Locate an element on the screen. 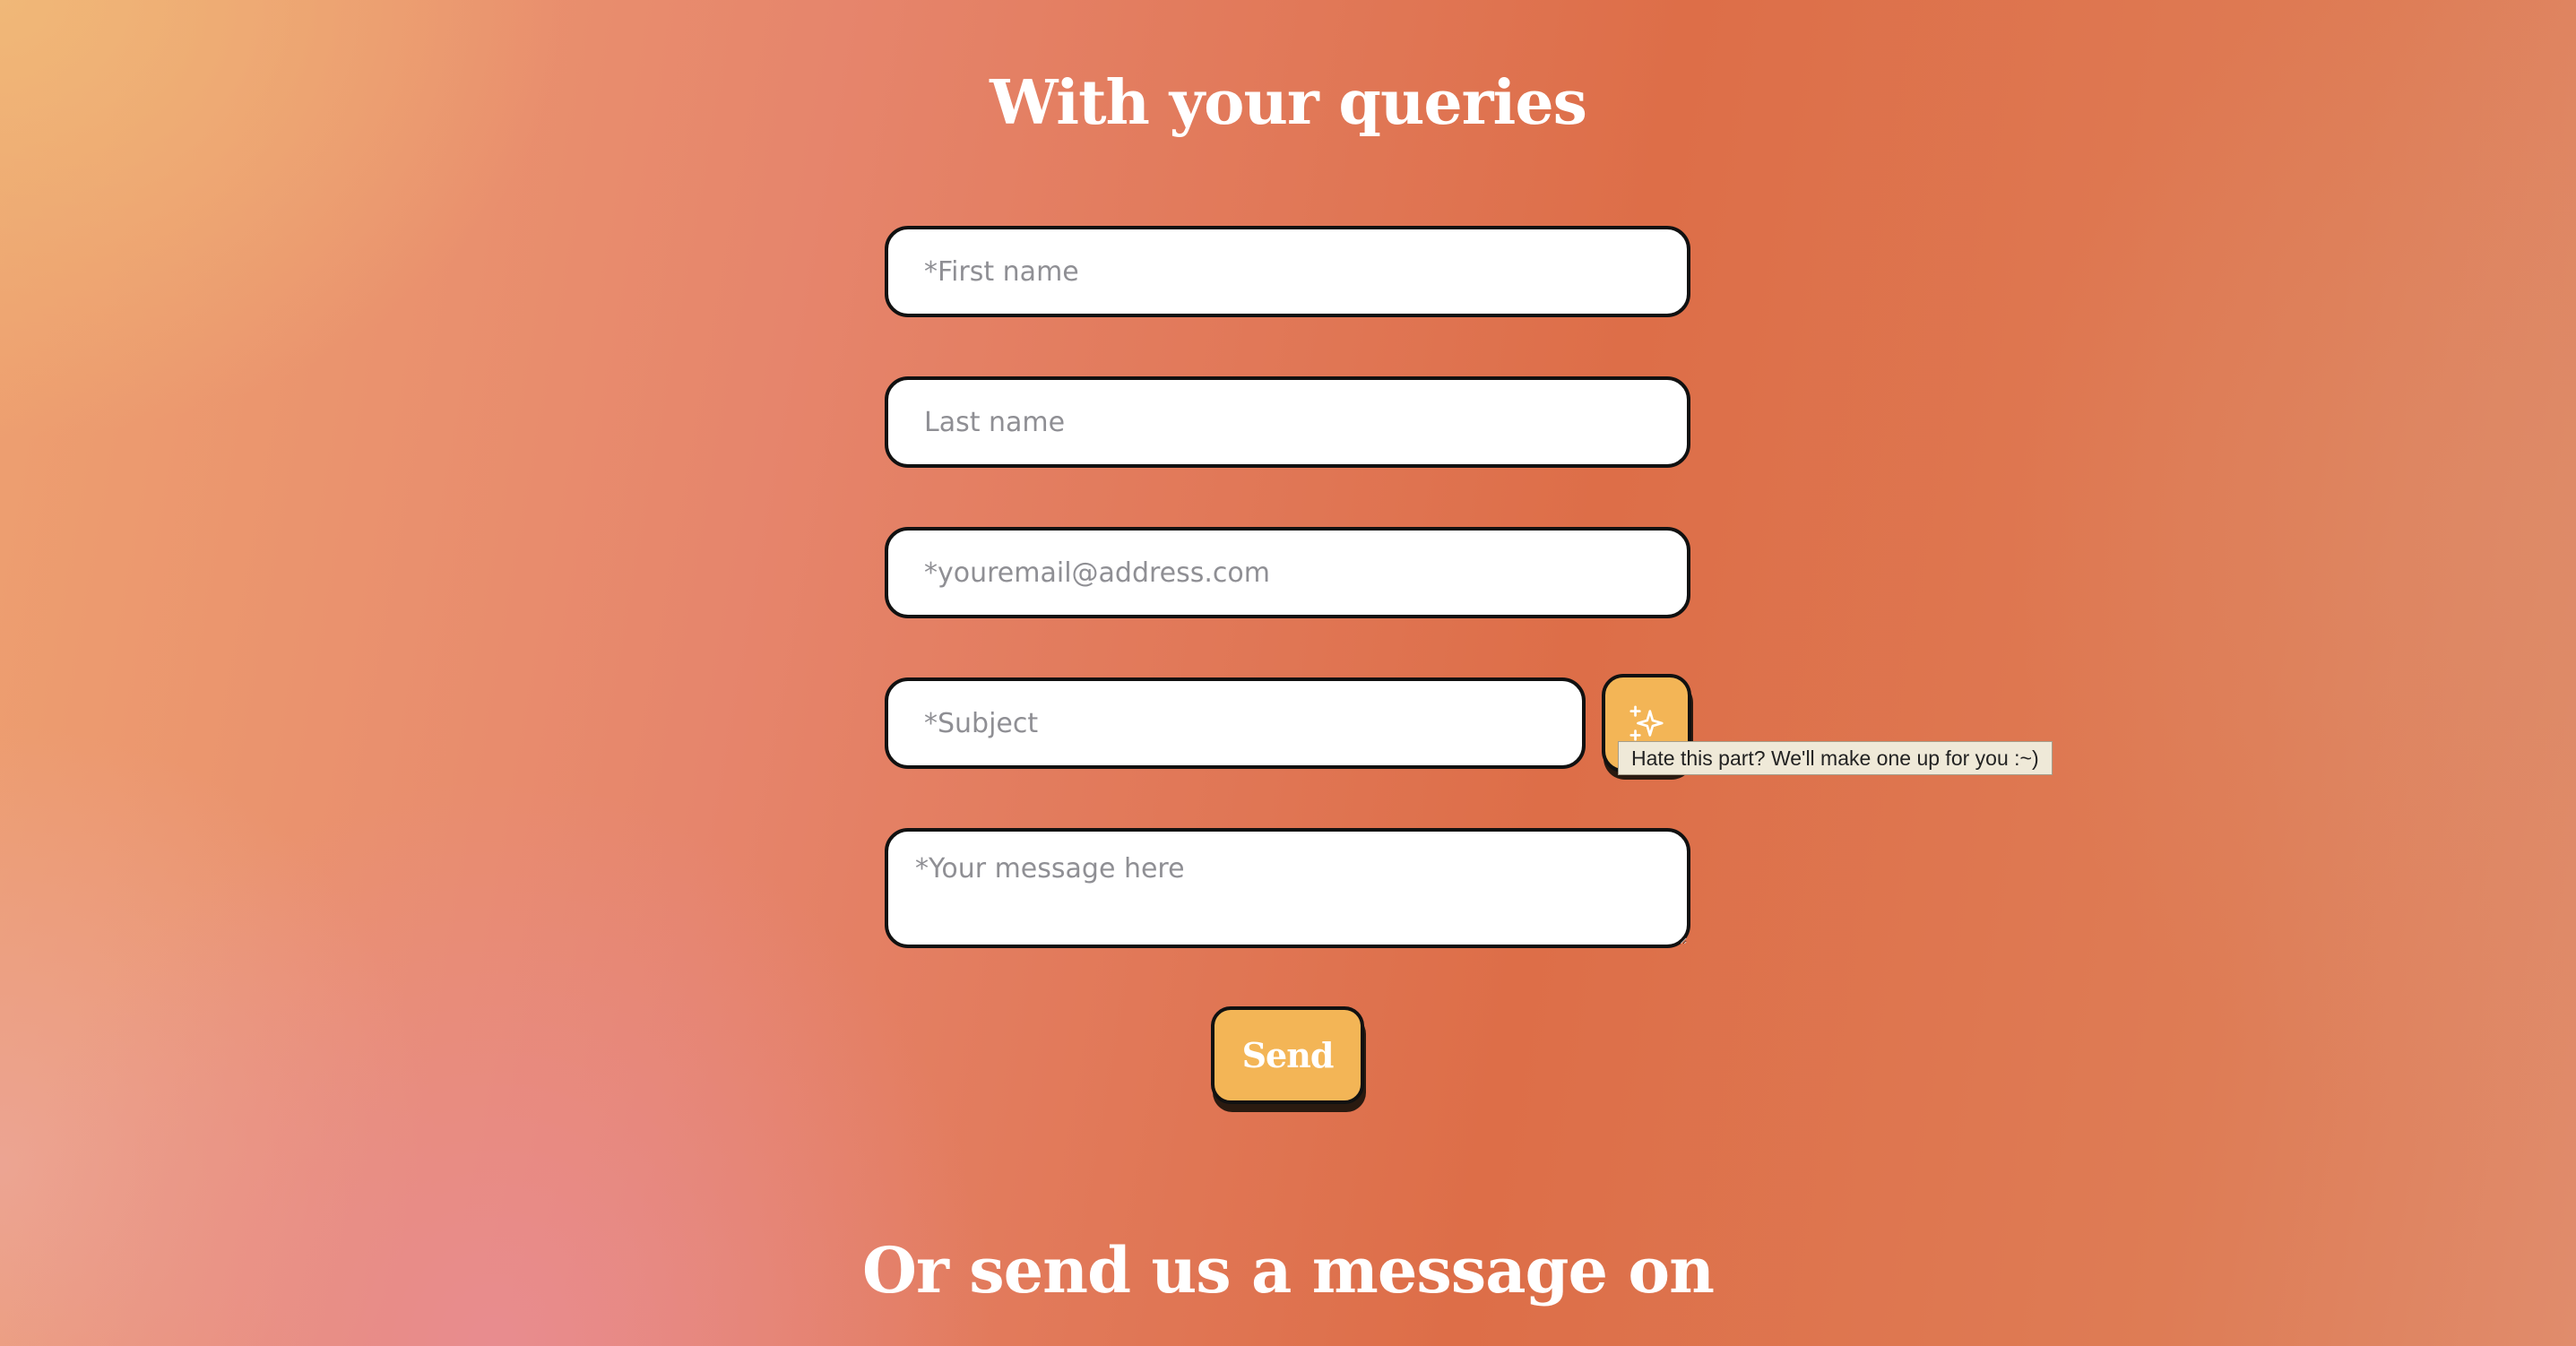  sparkles-icon is located at coordinates (1646, 723).